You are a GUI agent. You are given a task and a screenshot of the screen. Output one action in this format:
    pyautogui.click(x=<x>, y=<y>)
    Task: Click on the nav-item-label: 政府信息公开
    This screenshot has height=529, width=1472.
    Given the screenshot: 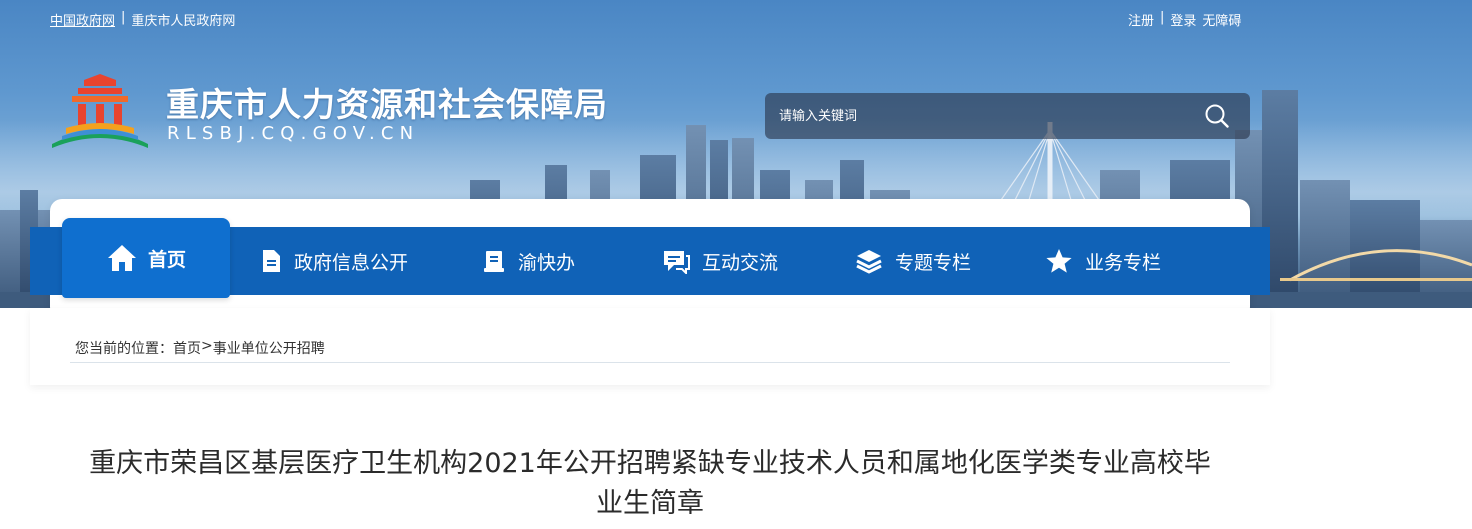 What is the action you would take?
    pyautogui.click(x=351, y=262)
    